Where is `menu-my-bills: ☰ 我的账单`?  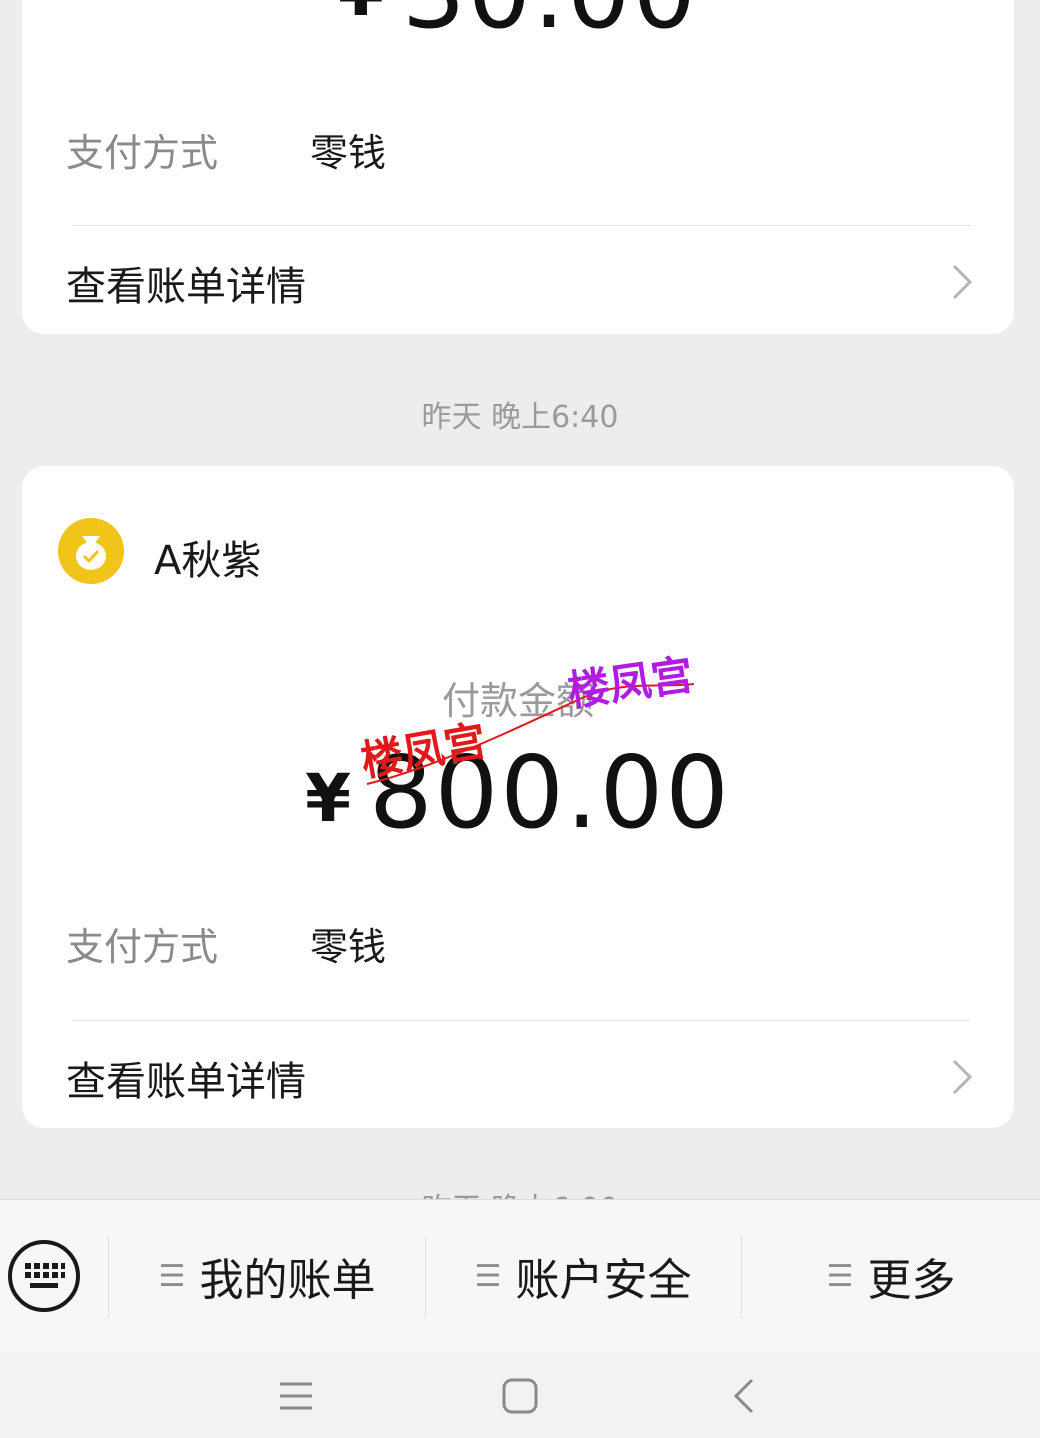
menu-my-bills: ☰ 我的账单 is located at coordinates (267, 1276).